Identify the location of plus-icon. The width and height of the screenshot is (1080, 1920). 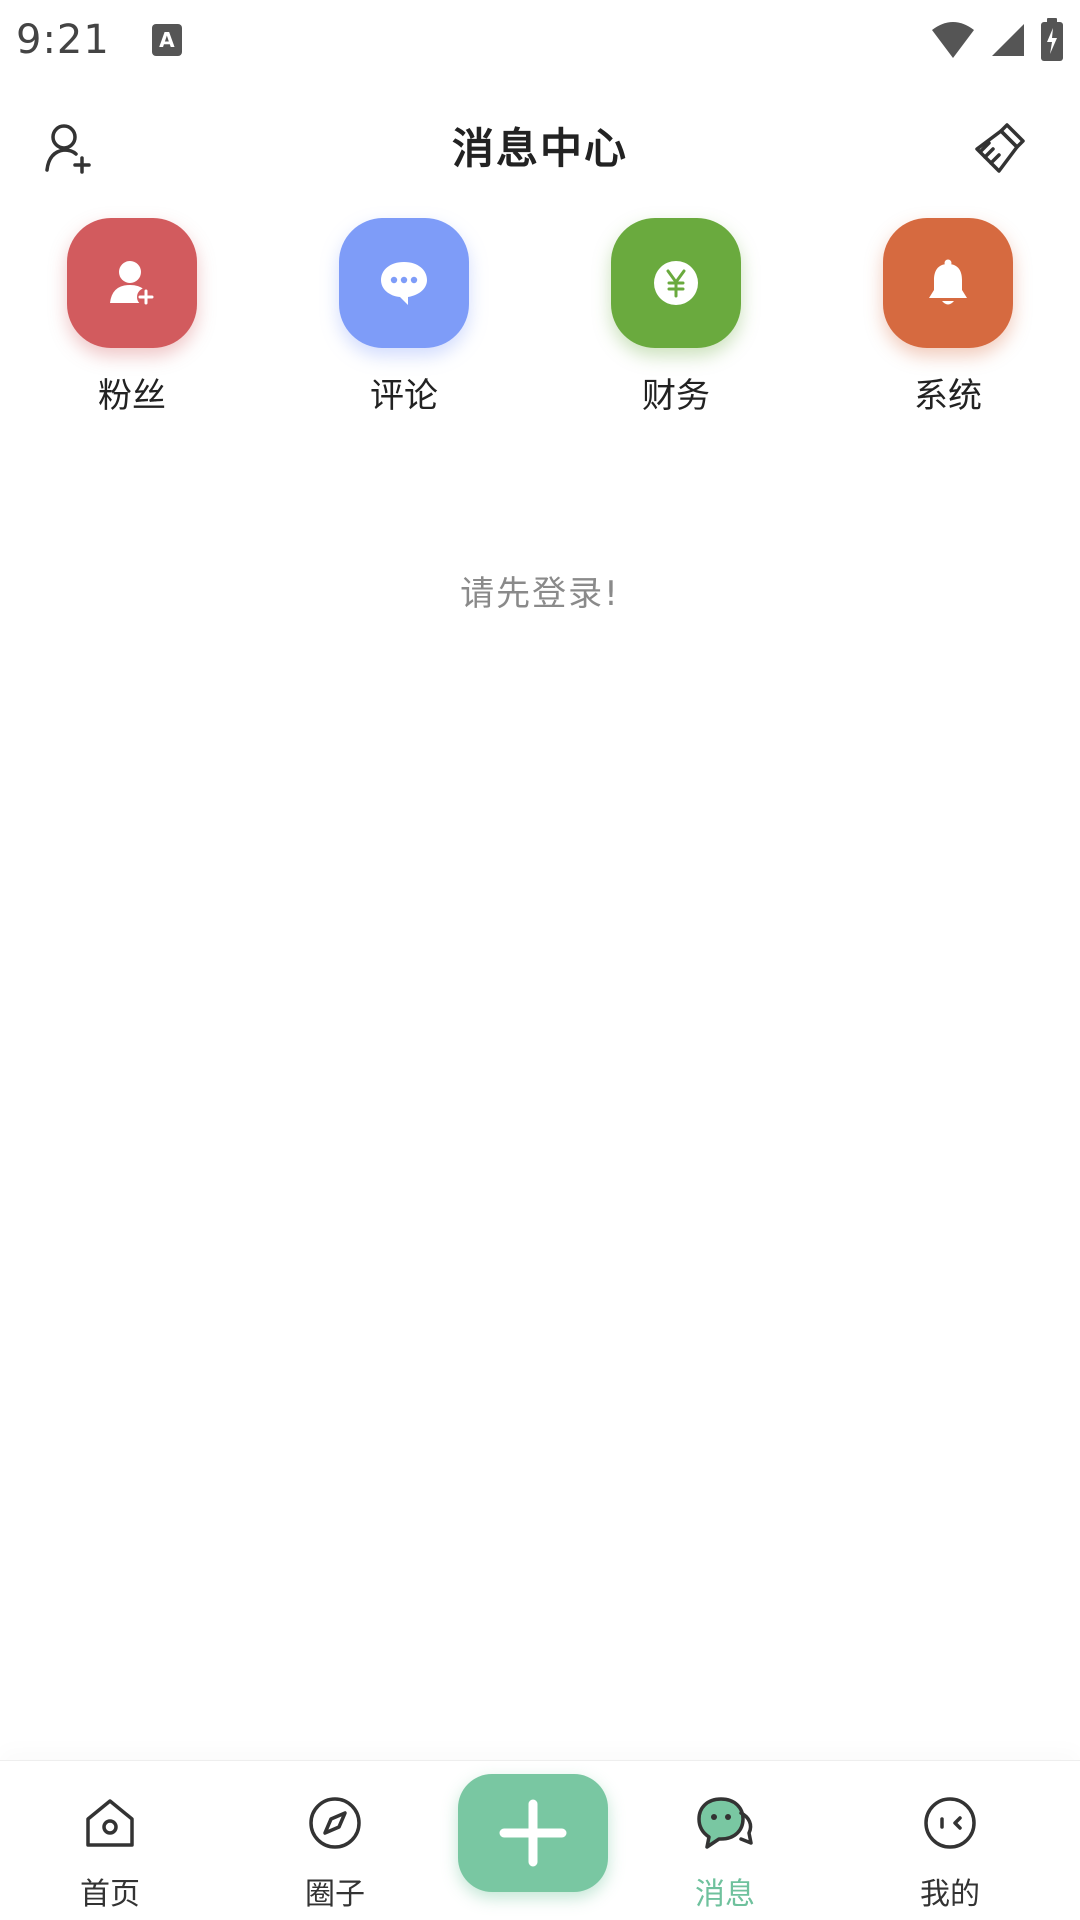
(533, 1833).